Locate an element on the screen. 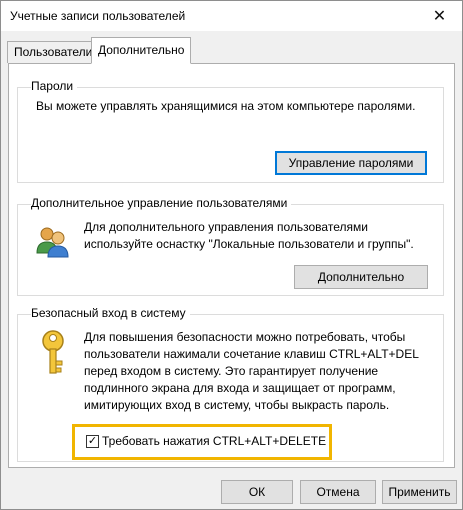  window-title: Учетные записи пользователей is located at coordinates (98, 16).